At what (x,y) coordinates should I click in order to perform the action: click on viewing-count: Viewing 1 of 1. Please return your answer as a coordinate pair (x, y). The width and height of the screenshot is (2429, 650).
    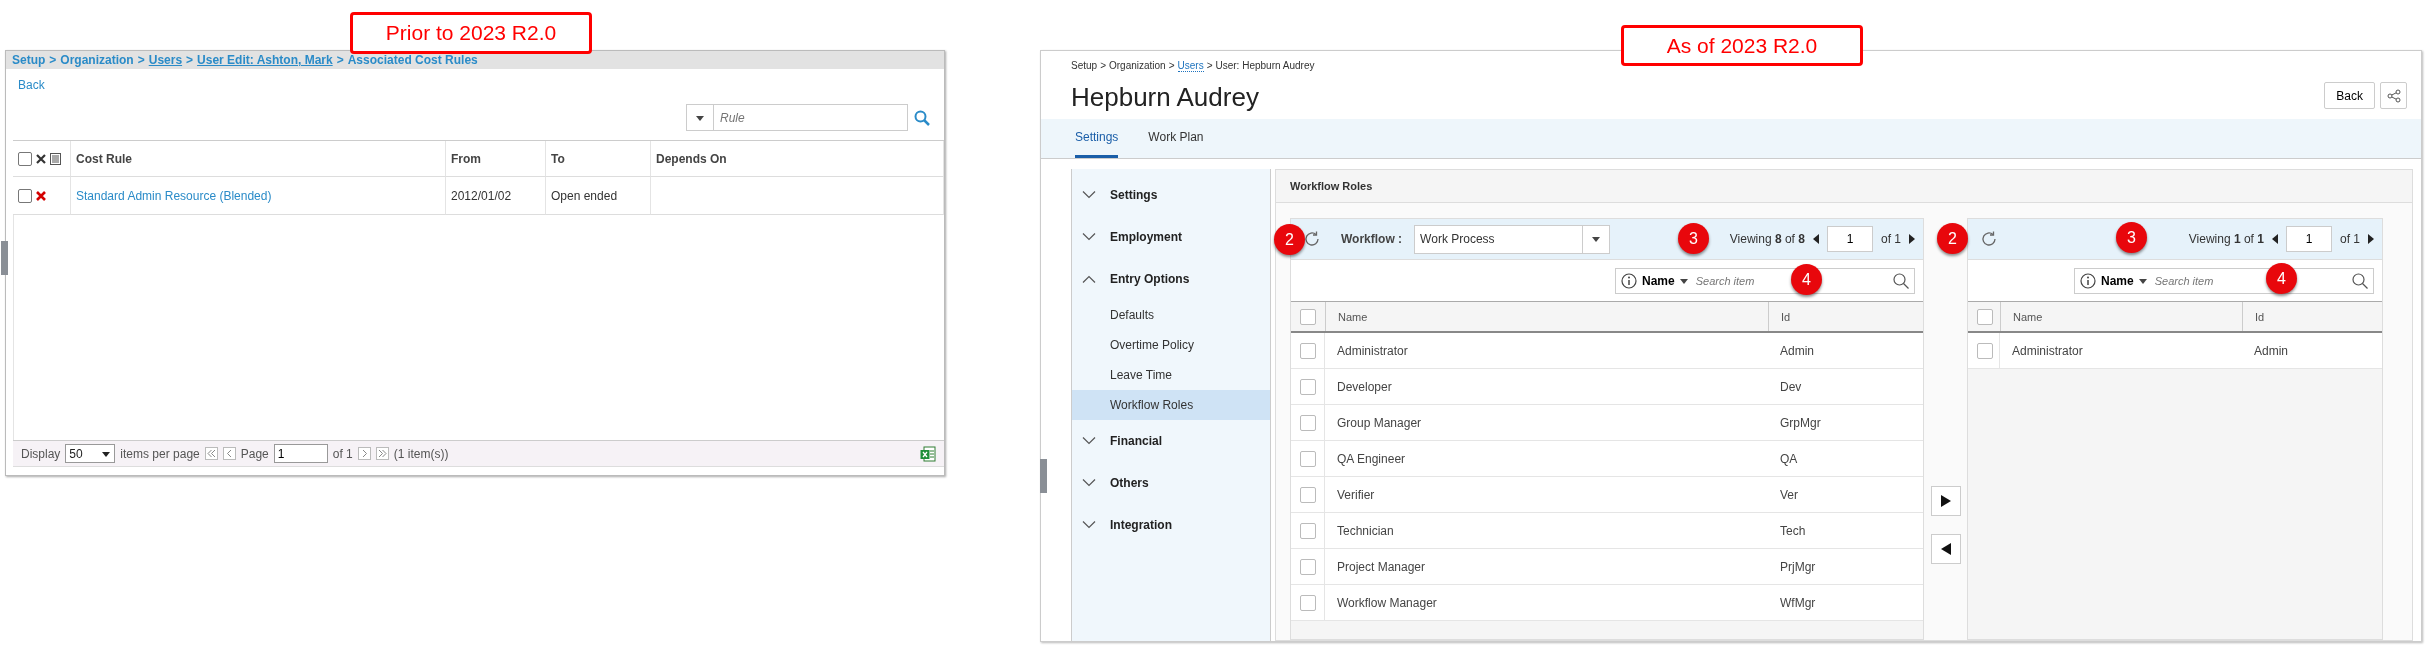
    Looking at the image, I should click on (2226, 239).